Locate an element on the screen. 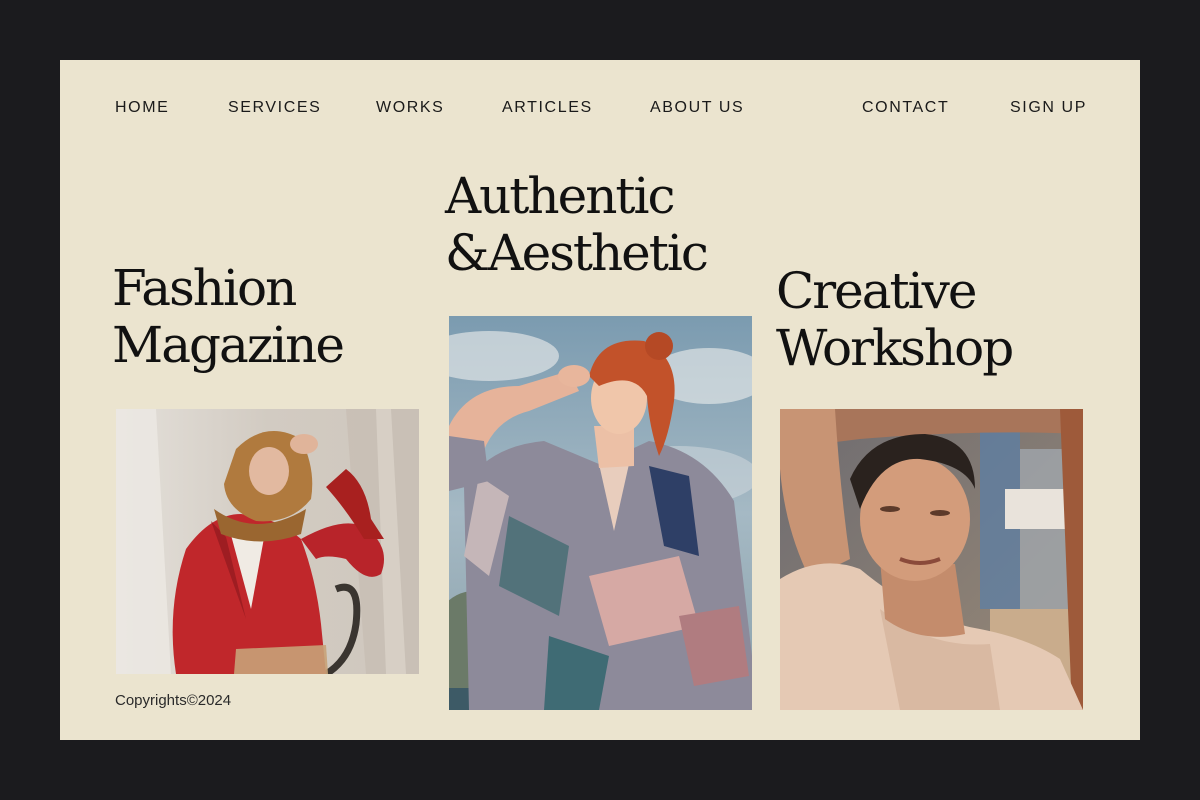 This screenshot has height=800, width=1200. creative-workshop-headline: Creative Workshop is located at coordinates (895, 319).